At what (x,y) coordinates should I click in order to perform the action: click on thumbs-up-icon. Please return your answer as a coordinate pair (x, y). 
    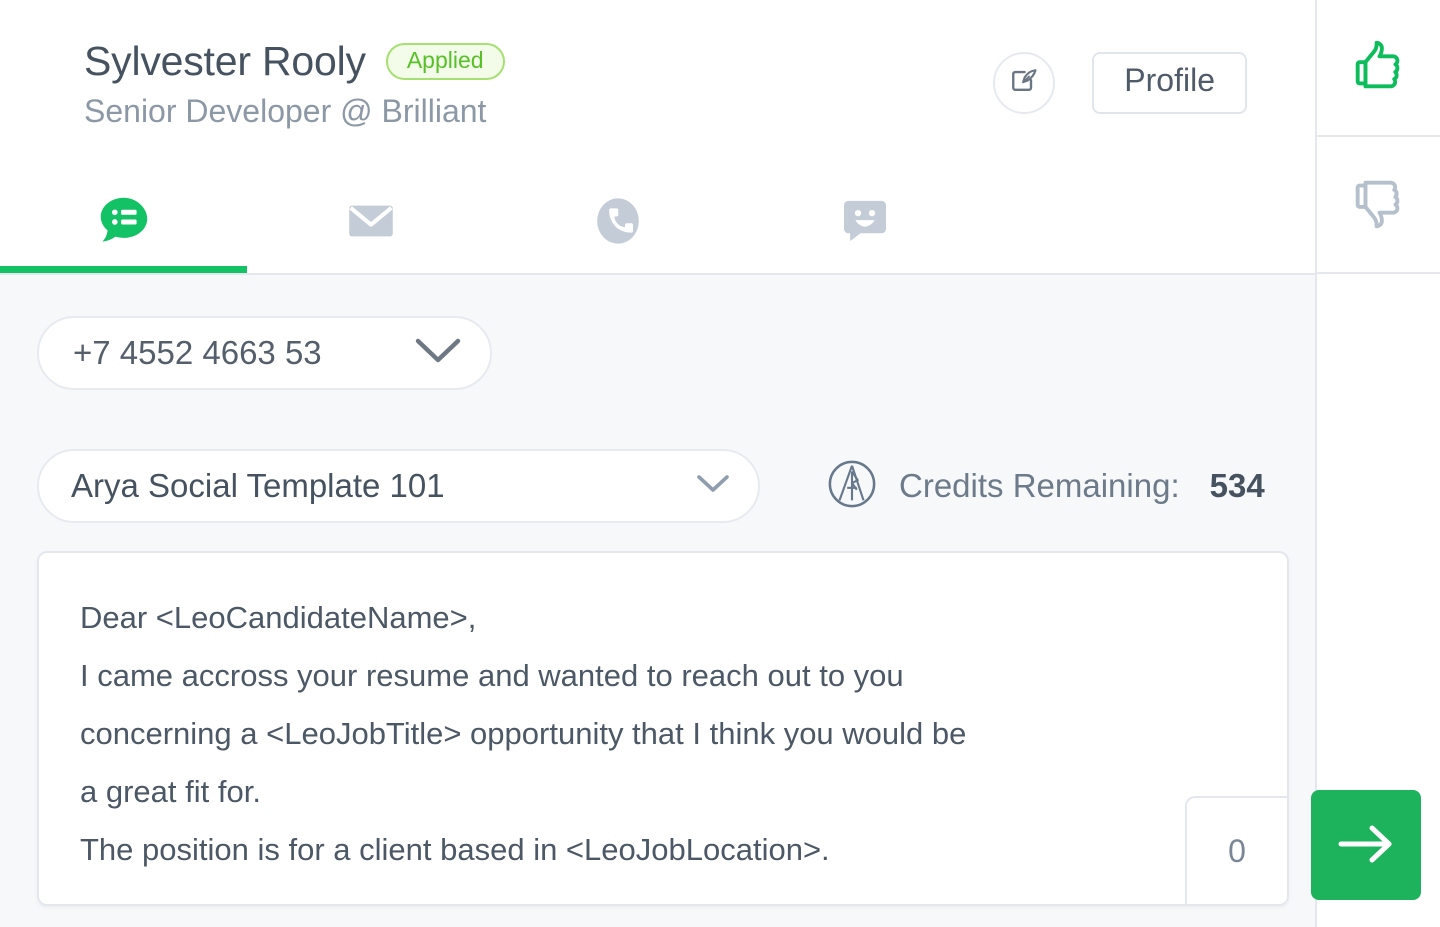
    Looking at the image, I should click on (1379, 67).